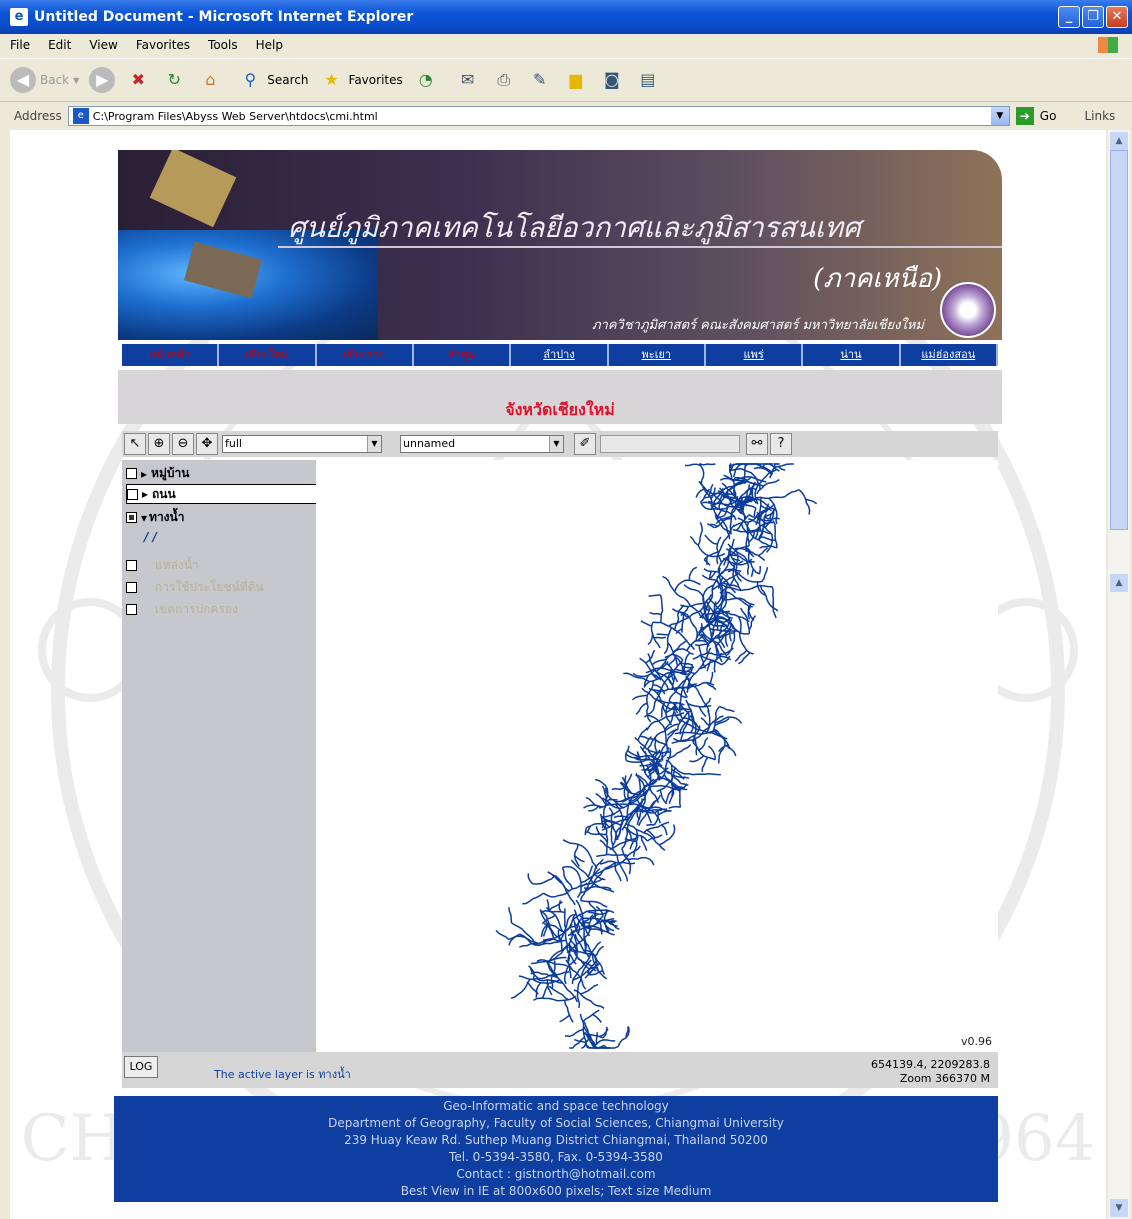 The height and width of the screenshot is (1219, 1132). What do you see at coordinates (930, 1071) in the screenshot?
I see `coordinate-readout: 654139.4, 2209283.8 Zoom 366370 M` at bounding box center [930, 1071].